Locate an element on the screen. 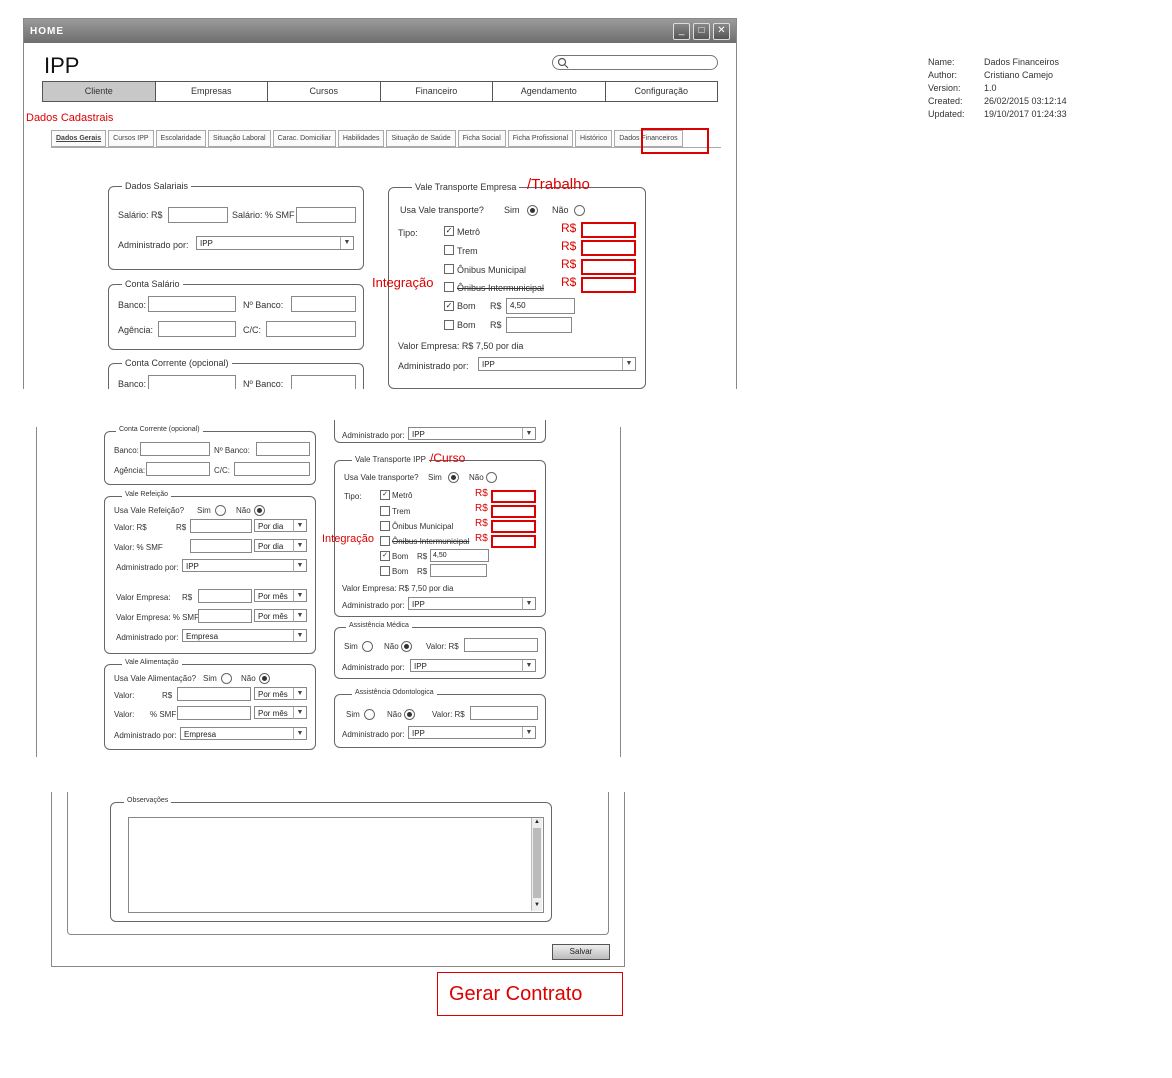  tab-habilidades: Habilidades is located at coordinates (361, 138).